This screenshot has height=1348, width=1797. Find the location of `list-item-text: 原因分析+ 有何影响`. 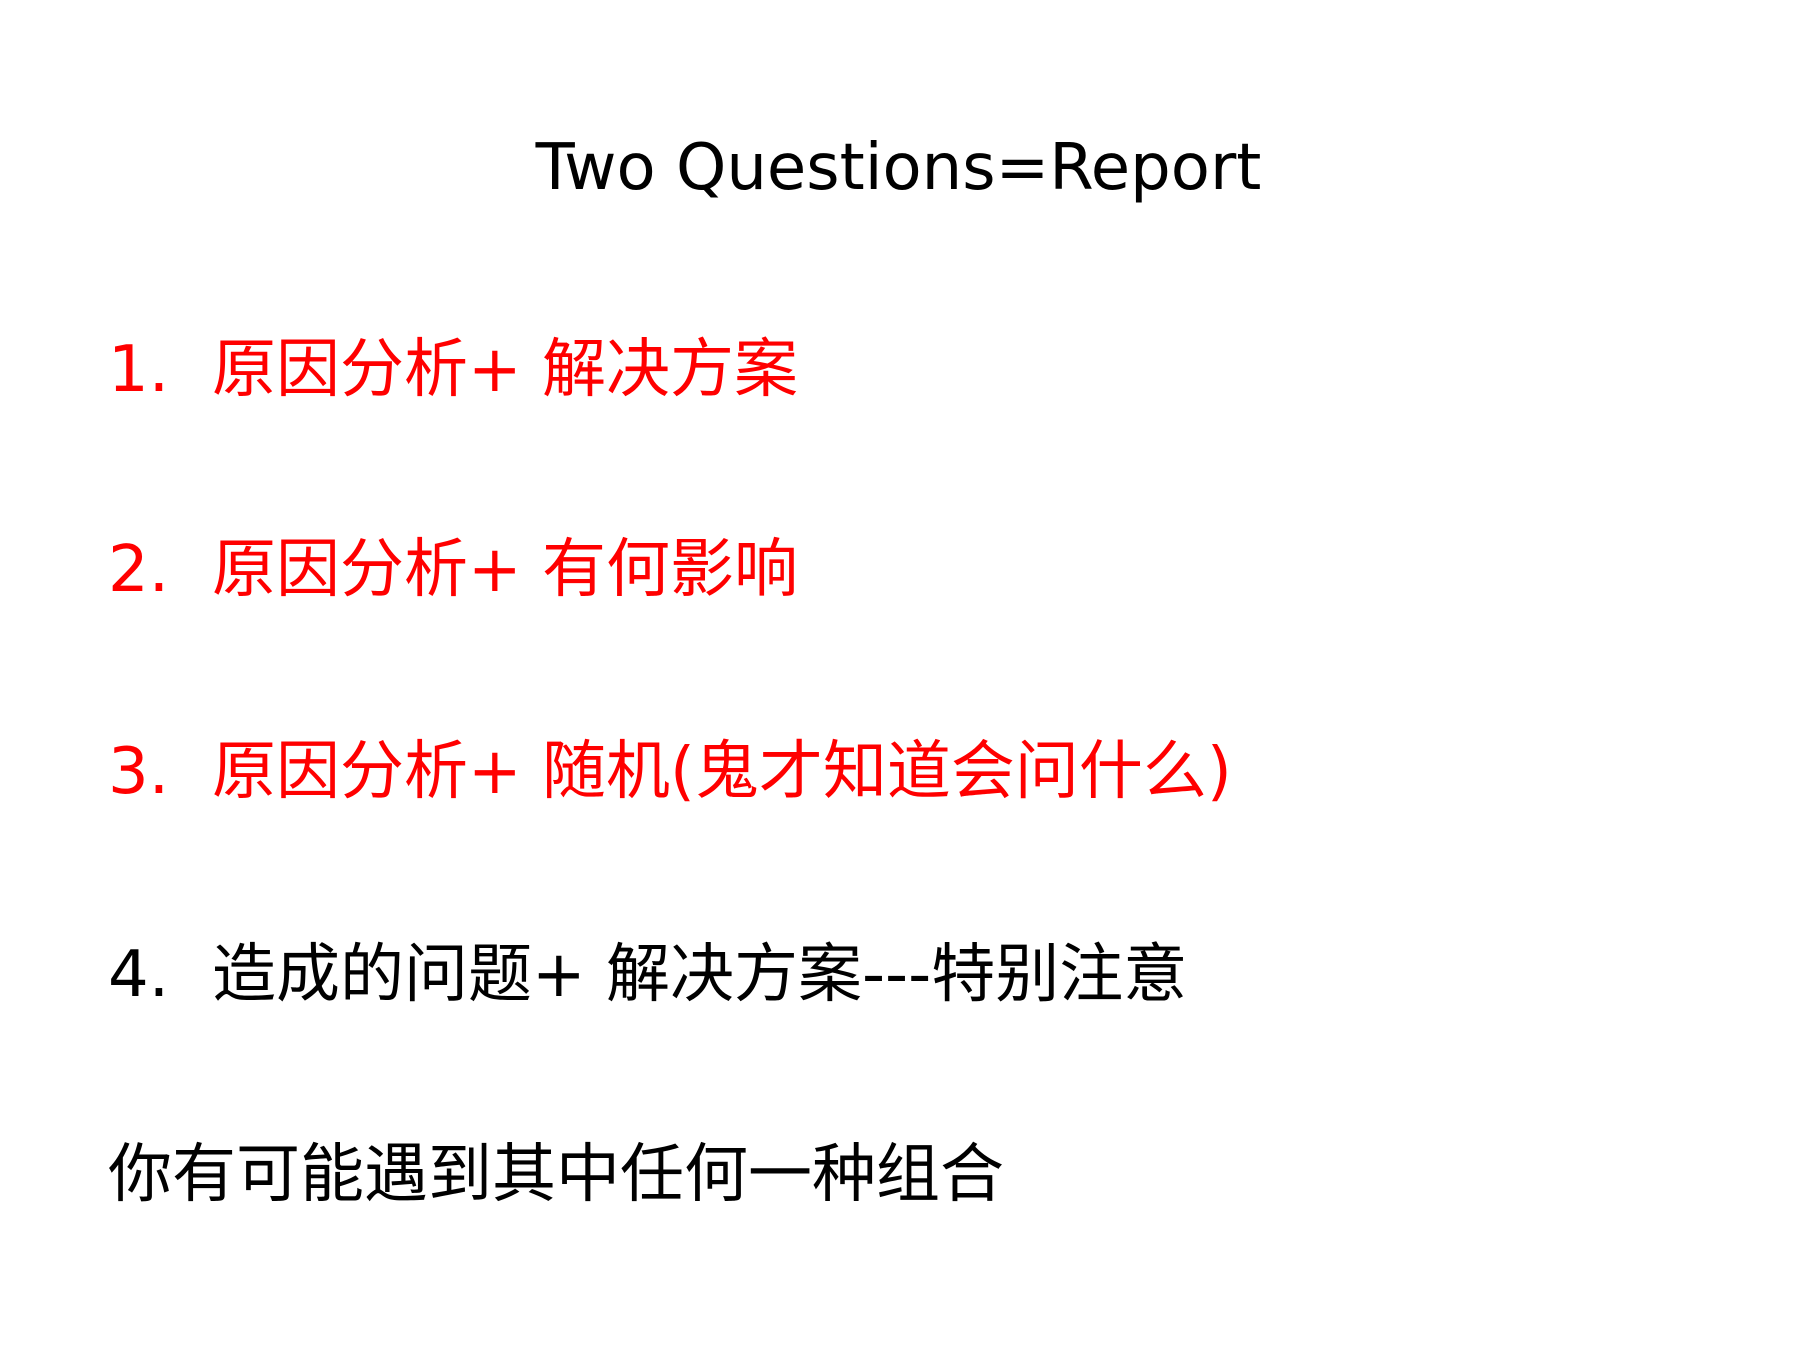

list-item-text: 原因分析+ 有何影响 is located at coordinates (505, 570).